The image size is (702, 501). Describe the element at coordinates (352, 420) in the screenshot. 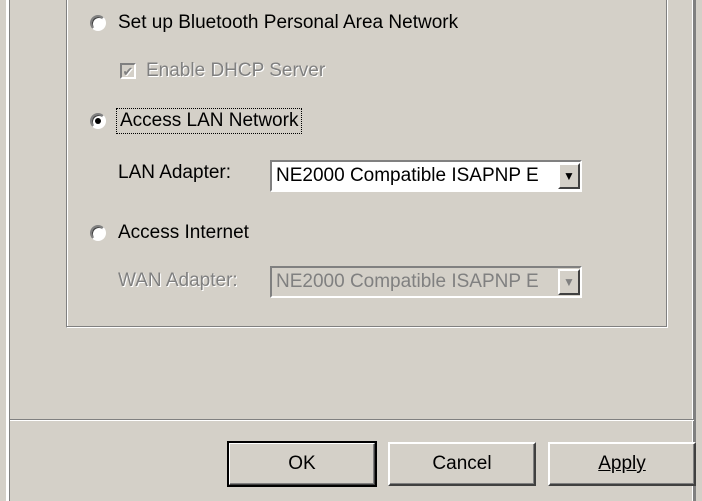

I see `separator-line` at that location.